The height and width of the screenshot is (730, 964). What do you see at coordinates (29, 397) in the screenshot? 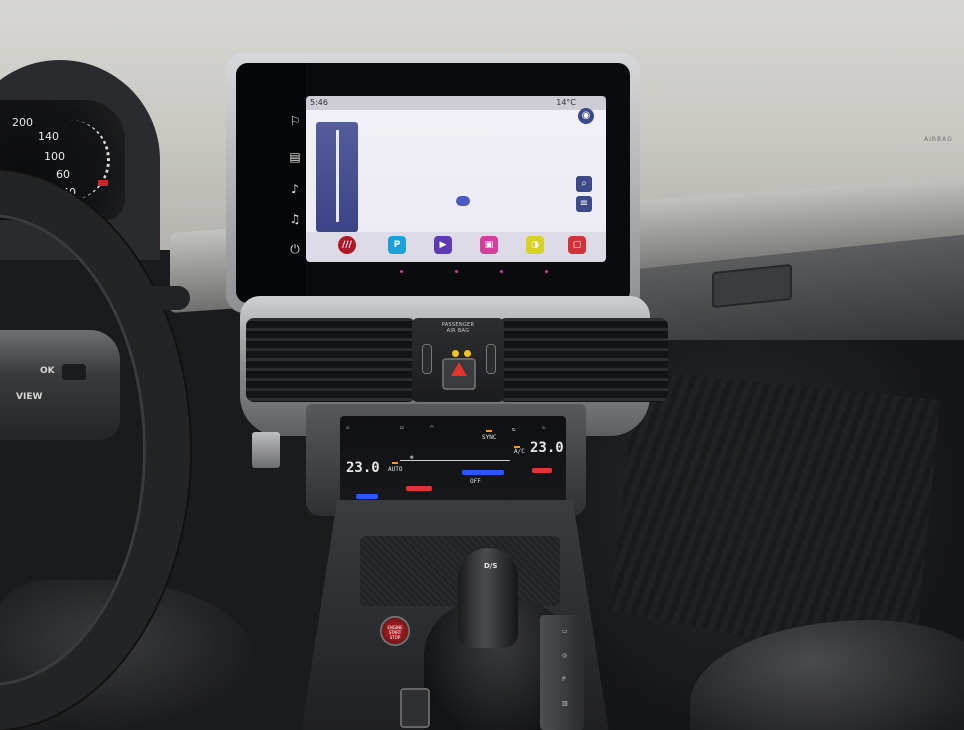
I see `steering-view-button: VIEW` at bounding box center [29, 397].